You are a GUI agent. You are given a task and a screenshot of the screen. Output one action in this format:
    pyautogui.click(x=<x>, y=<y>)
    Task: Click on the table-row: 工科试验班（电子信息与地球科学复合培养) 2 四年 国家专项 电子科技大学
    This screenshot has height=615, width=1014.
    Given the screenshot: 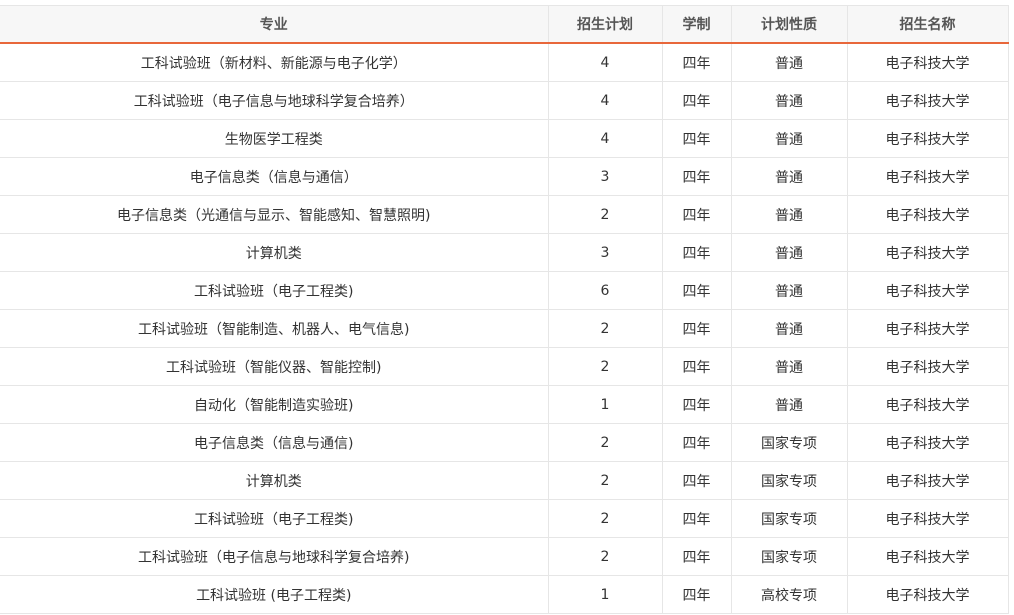 What is the action you would take?
    pyautogui.click(x=504, y=556)
    